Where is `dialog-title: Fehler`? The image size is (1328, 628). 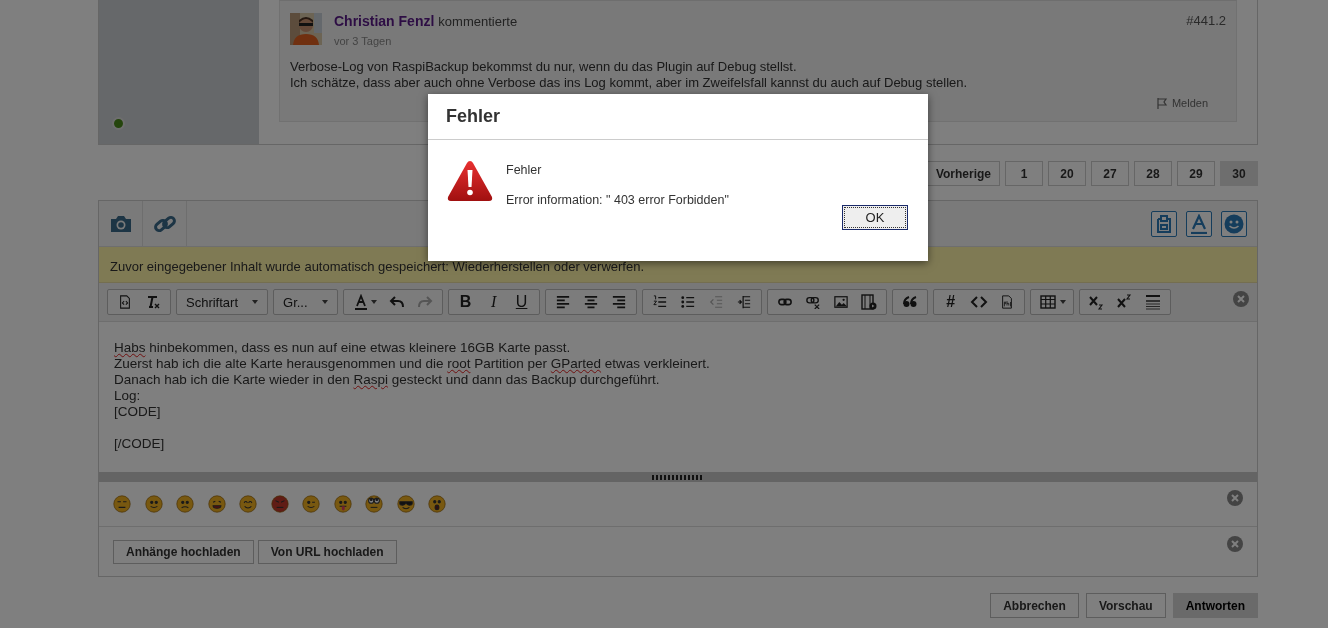
dialog-title: Fehler is located at coordinates (473, 116).